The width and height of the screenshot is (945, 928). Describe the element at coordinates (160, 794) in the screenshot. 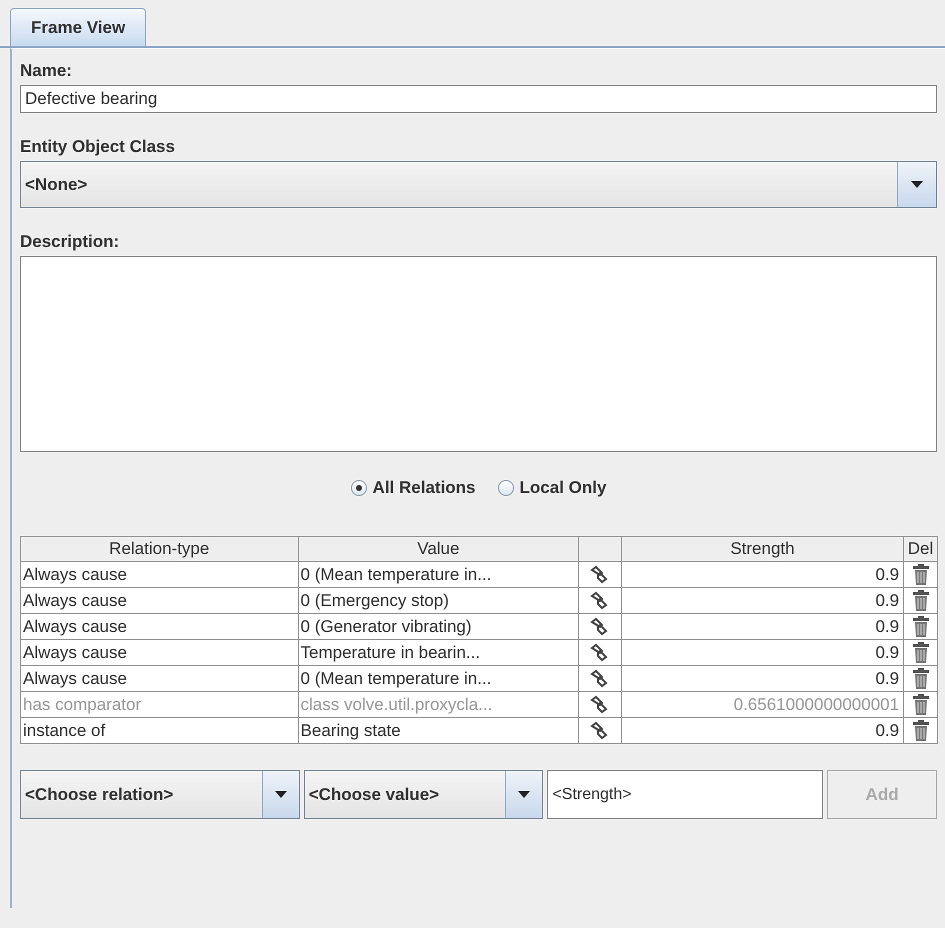

I see `relation-dropdown: <Choose relation>` at that location.